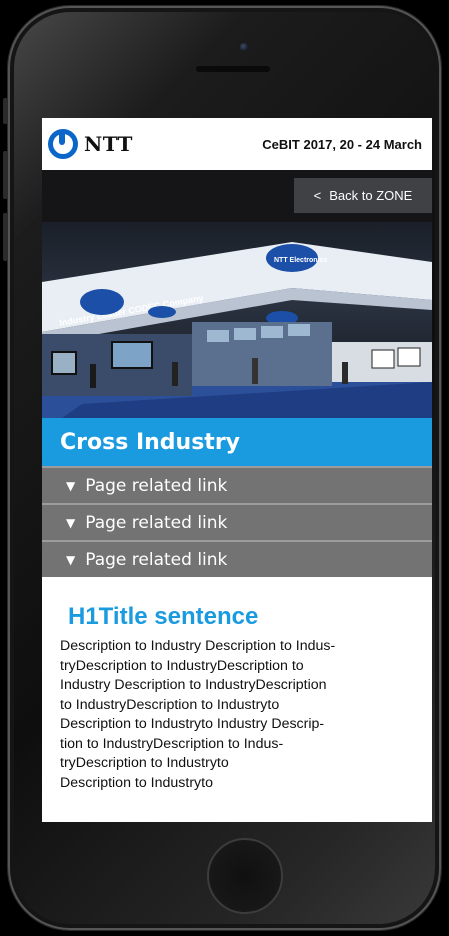  What do you see at coordinates (108, 144) in the screenshot?
I see `logo-text: NTT` at bounding box center [108, 144].